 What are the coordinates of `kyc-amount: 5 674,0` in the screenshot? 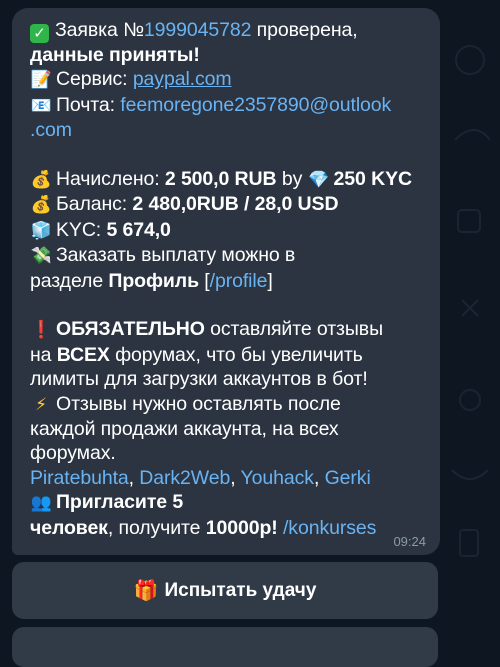 It's located at (138, 229).